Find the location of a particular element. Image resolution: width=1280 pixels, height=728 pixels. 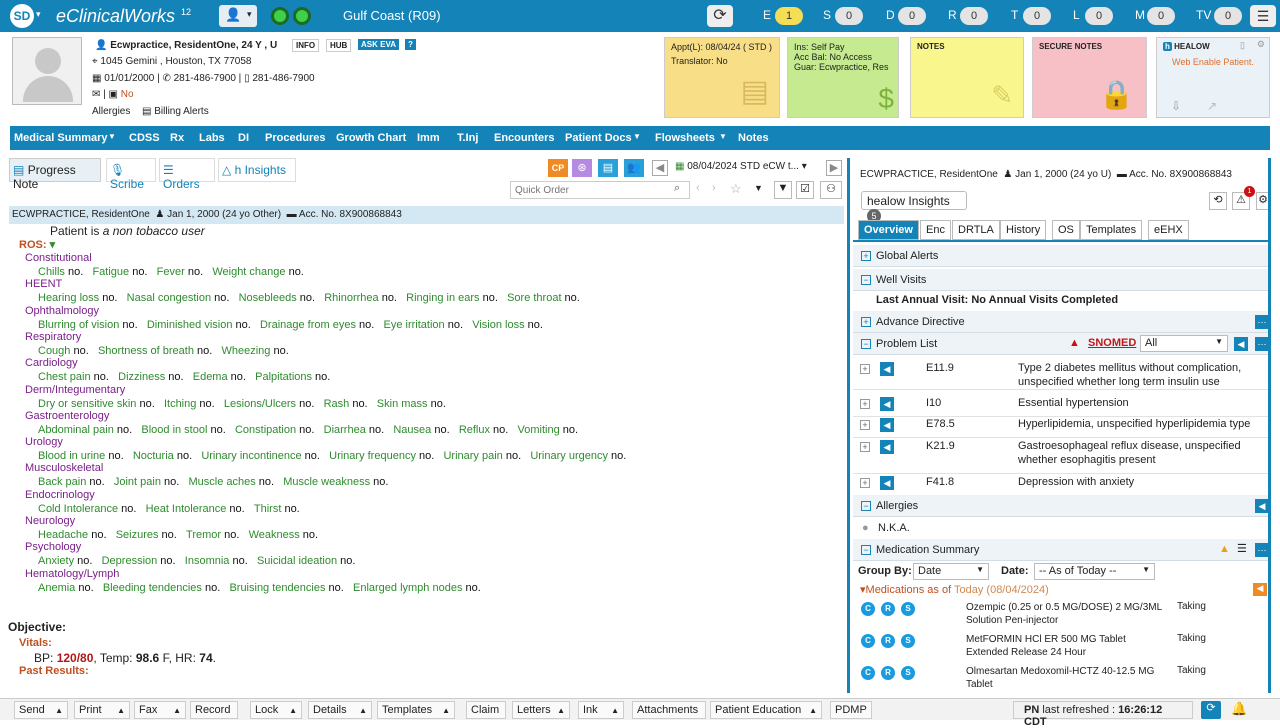

user-badge: SD is located at coordinates (22, 16).